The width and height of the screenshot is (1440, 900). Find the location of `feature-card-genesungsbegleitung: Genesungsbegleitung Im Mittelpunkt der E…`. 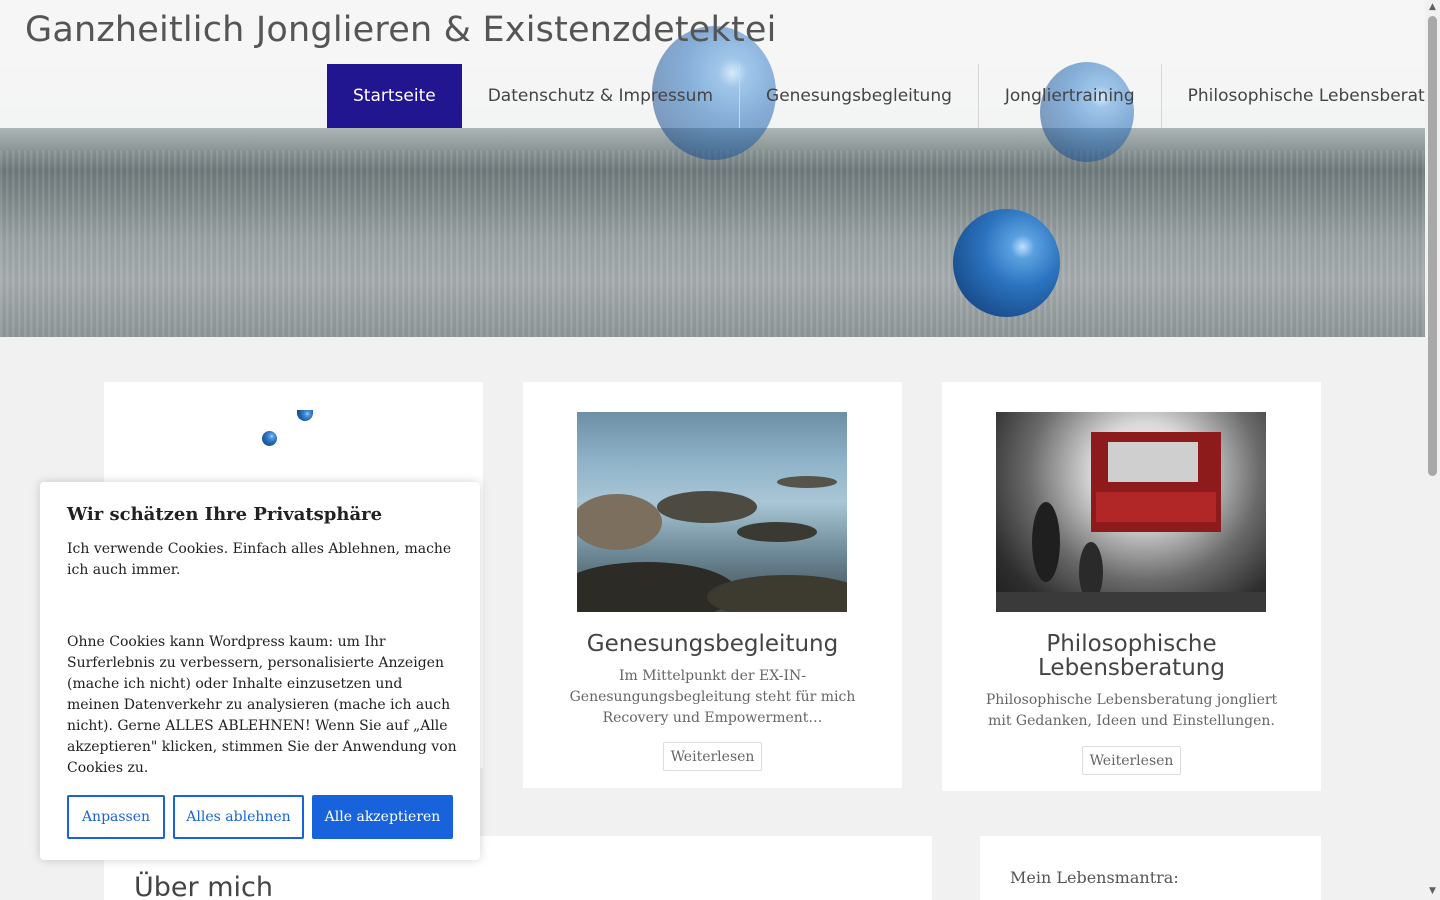

feature-card-genesungsbegleitung: Genesungsbegleitung Im Mittelpunkt der E… is located at coordinates (712, 585).